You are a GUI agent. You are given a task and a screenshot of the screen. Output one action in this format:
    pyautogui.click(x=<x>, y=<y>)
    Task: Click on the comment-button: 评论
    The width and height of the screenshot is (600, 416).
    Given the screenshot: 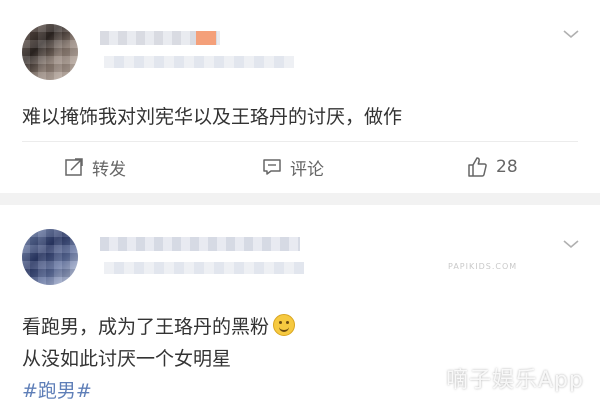 What is the action you would take?
    pyautogui.click(x=293, y=167)
    